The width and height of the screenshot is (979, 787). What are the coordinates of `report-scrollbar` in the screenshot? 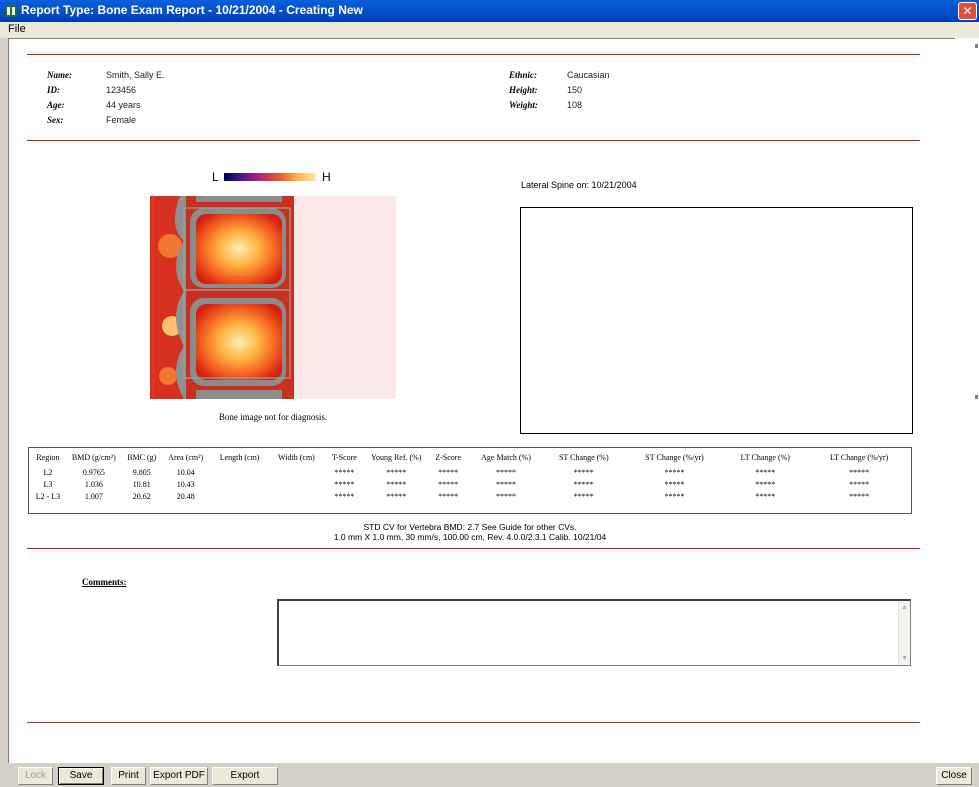 It's located at (967, 400).